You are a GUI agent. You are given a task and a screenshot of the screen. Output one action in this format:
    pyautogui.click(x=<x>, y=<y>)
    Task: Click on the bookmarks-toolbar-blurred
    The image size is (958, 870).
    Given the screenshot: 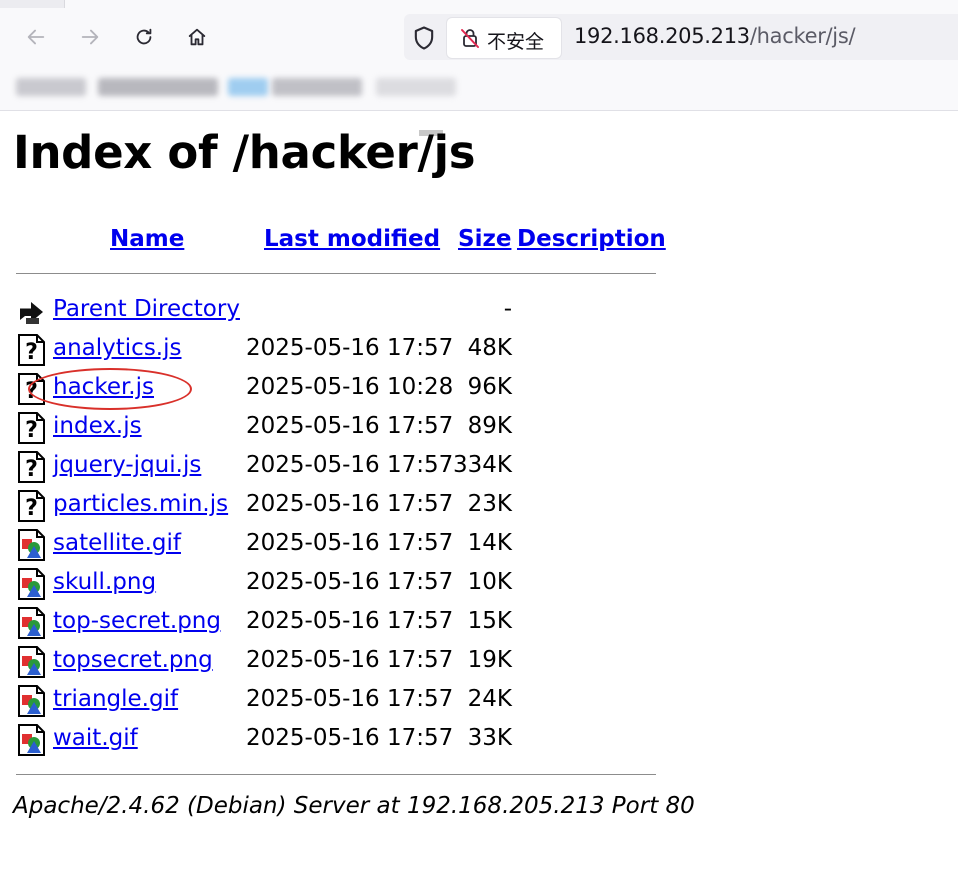 What is the action you would take?
    pyautogui.click(x=256, y=86)
    